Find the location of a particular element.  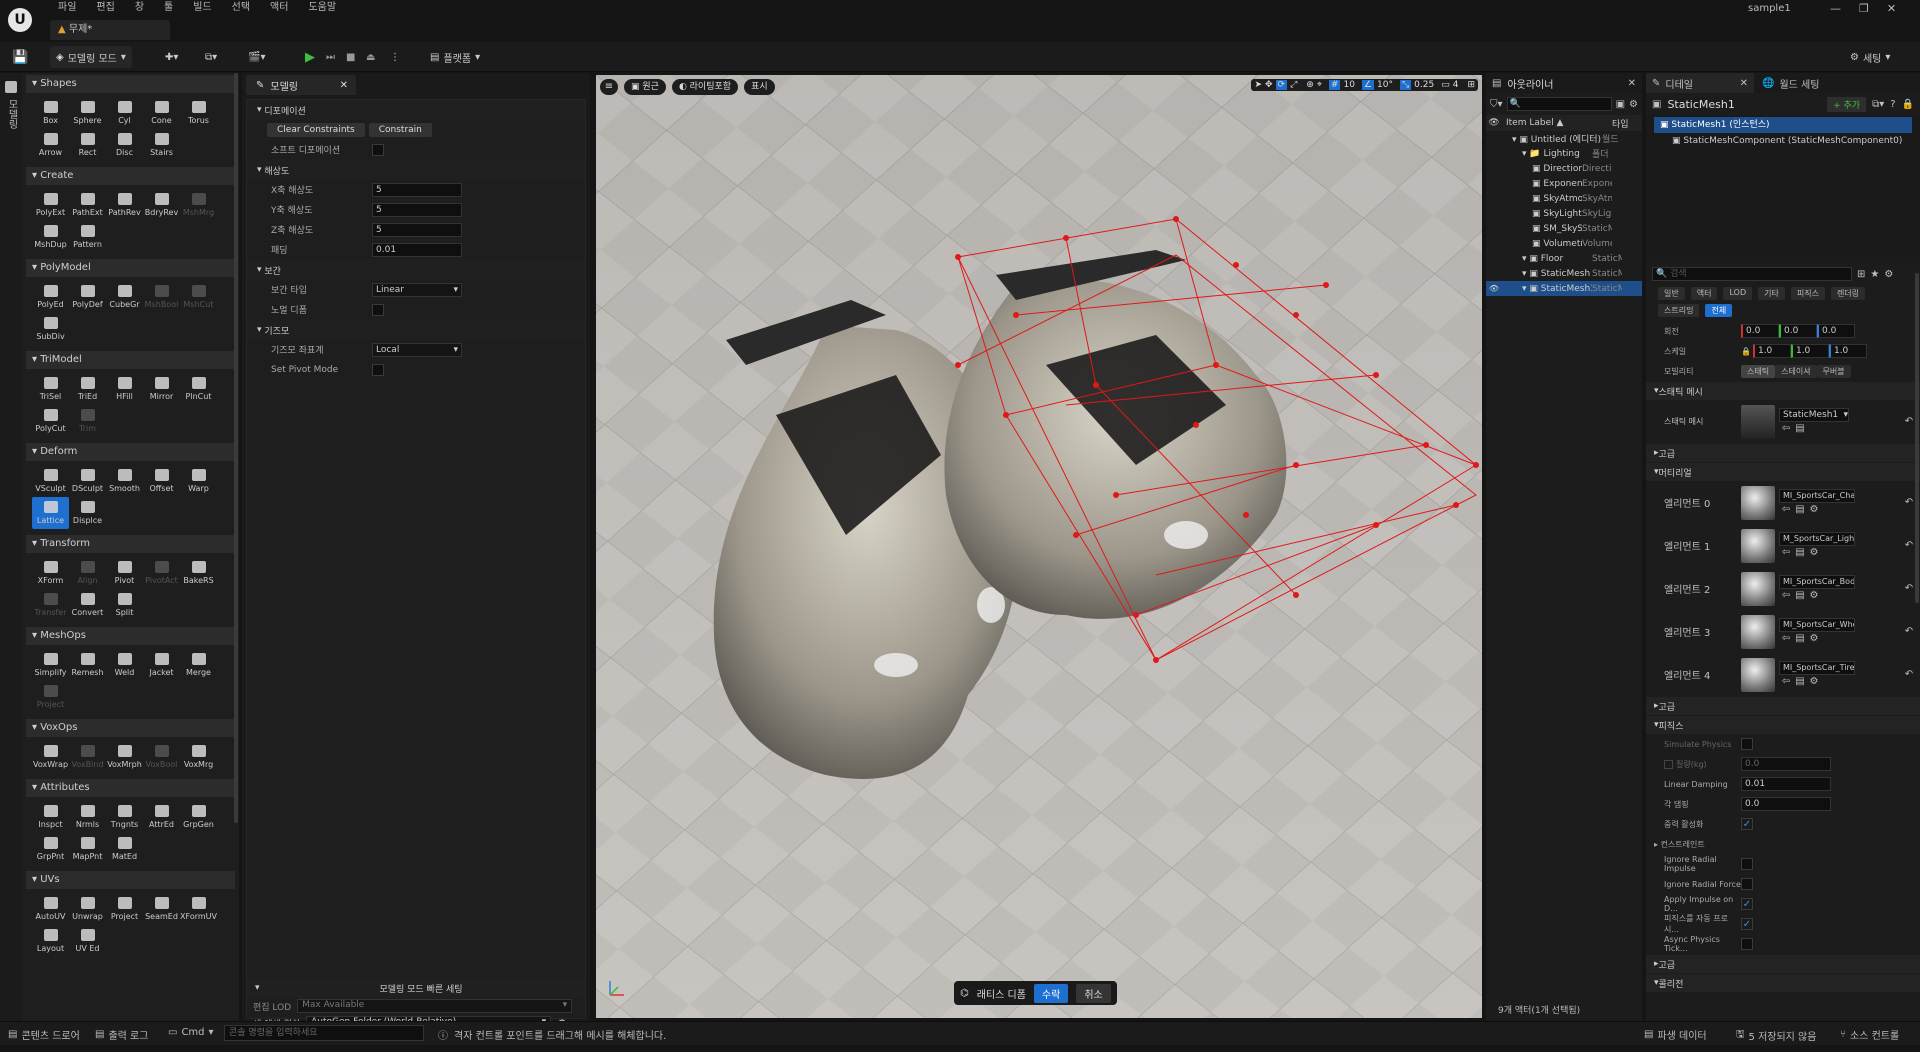

tool-button: Project is located at coordinates (50, 697).